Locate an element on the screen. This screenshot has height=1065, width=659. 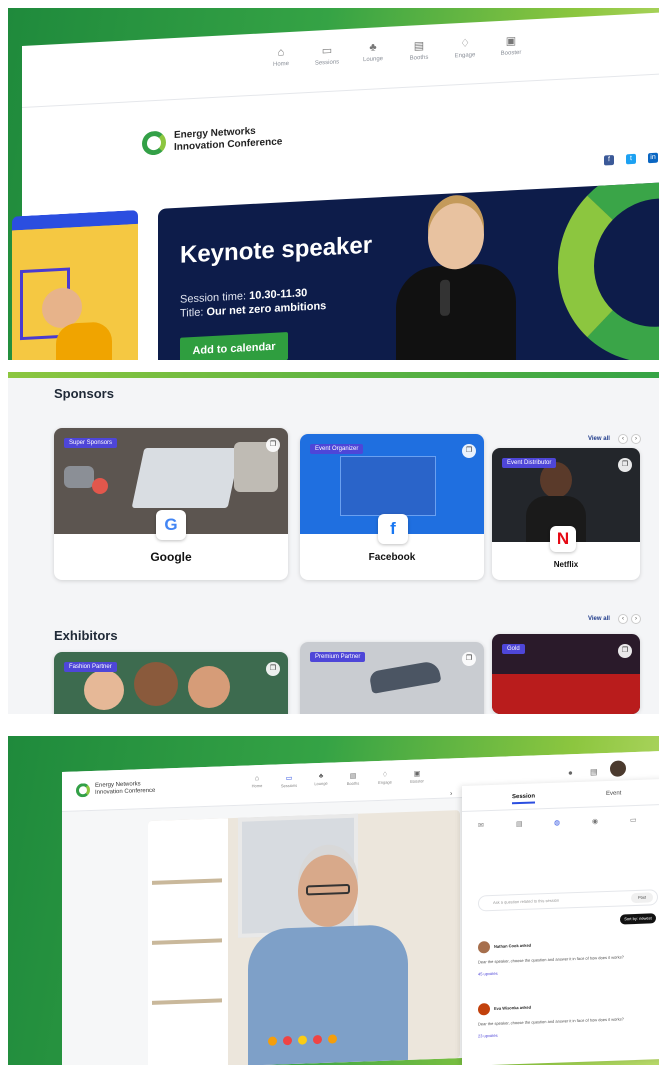
sponsor-card-google: Super Sponsors ❐ G Google is located at coordinates (171, 504).